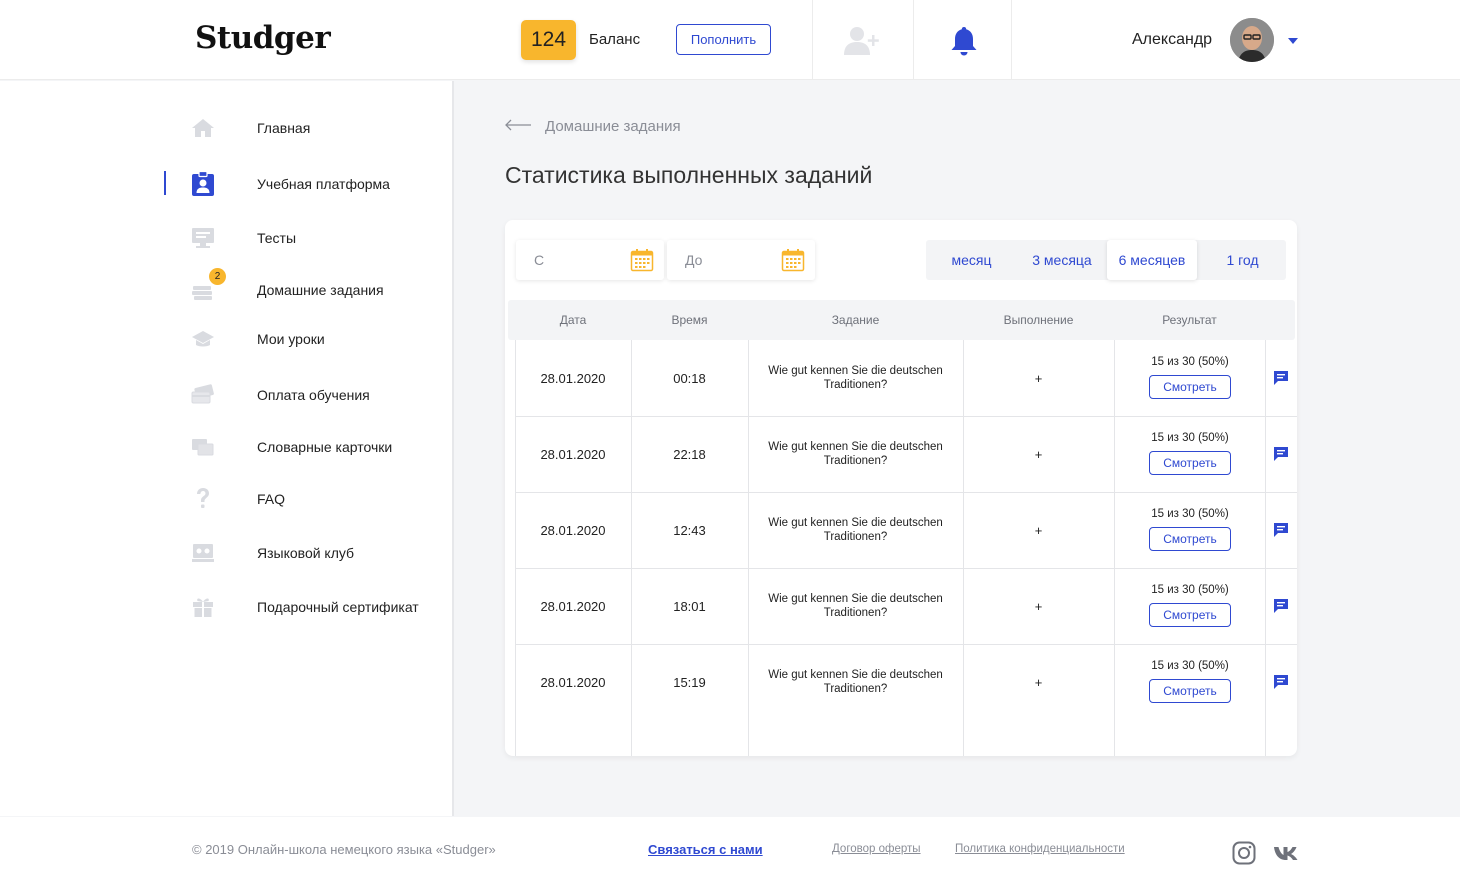 The width and height of the screenshot is (1460, 888). What do you see at coordinates (1152, 260) in the screenshot?
I see `period-6-months: 6 месяцев` at bounding box center [1152, 260].